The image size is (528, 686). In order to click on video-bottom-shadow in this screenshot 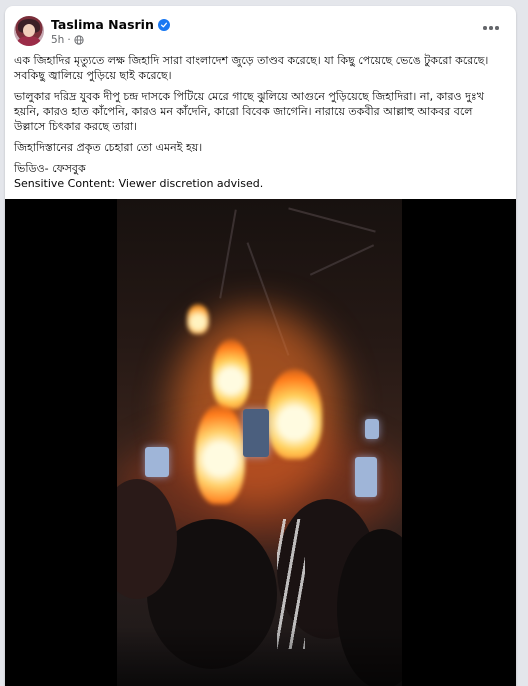, I will do `click(259, 656)`.